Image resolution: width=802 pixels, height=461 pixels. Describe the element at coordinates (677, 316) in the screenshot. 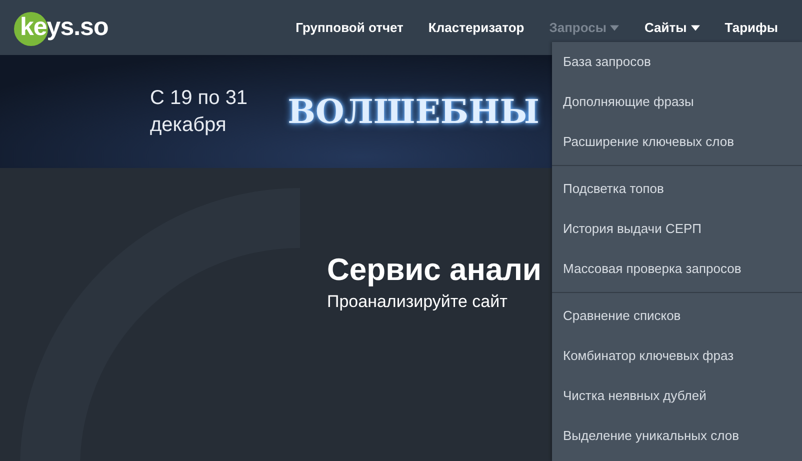

I see `menu-item: Сравнение списков` at that location.